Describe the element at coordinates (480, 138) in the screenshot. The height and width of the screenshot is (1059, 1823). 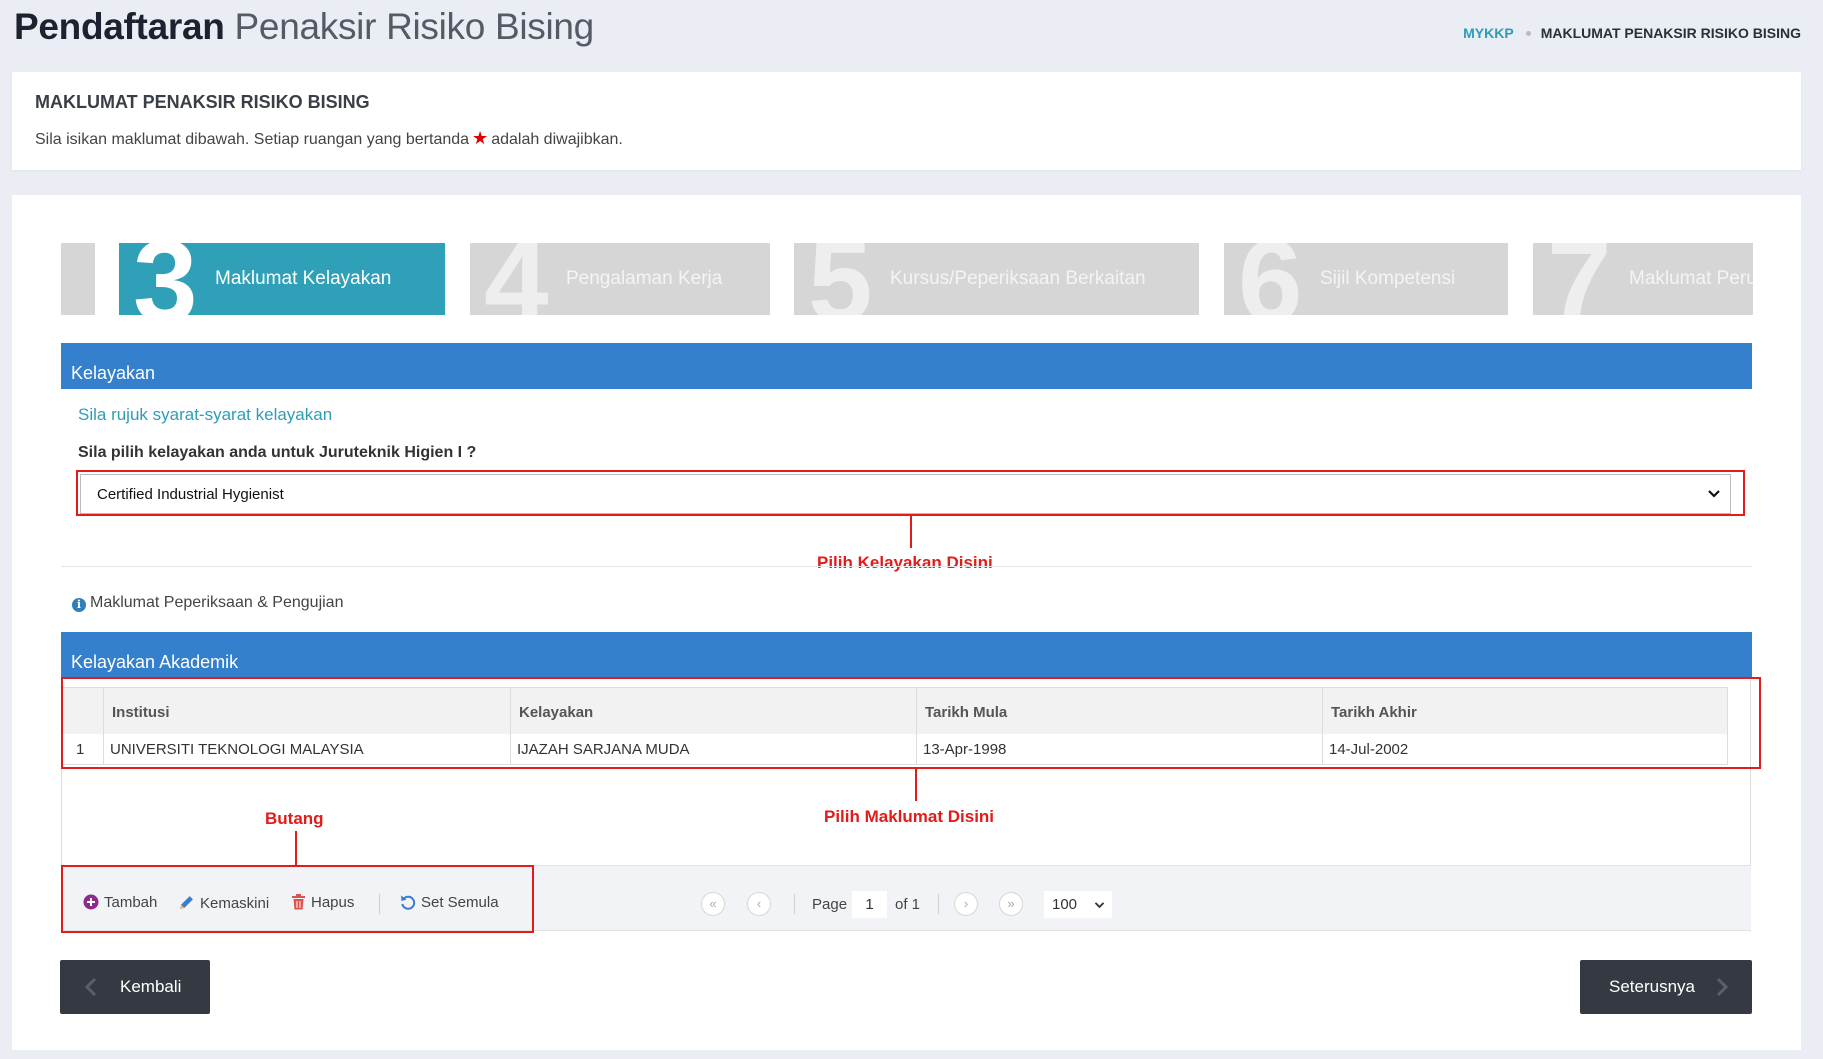
I see `required-star-icon: ★` at that location.